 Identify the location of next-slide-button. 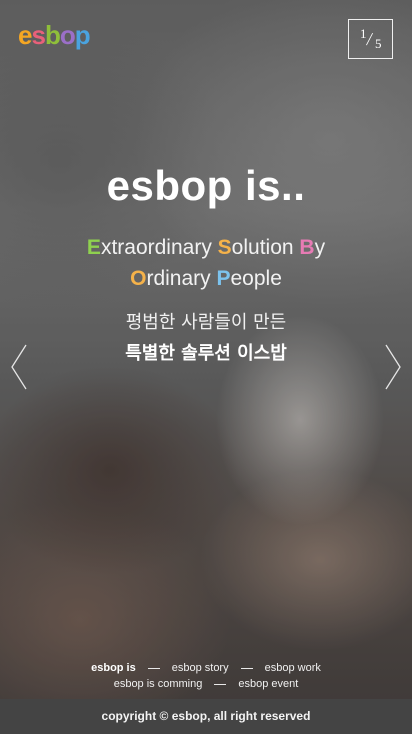
(393, 367).